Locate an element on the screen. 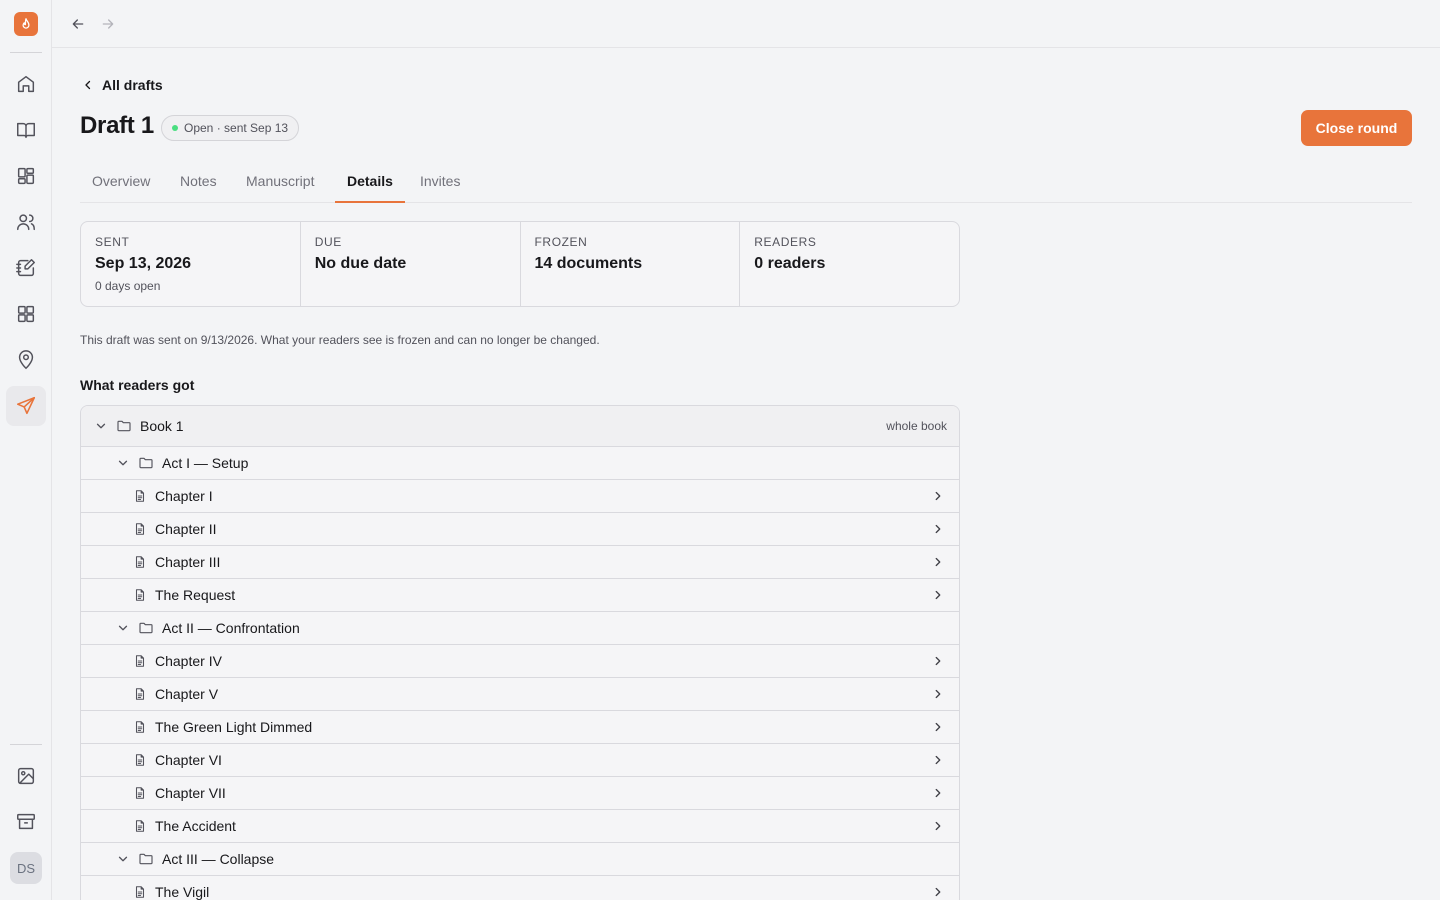  image-icon is located at coordinates (26, 776).